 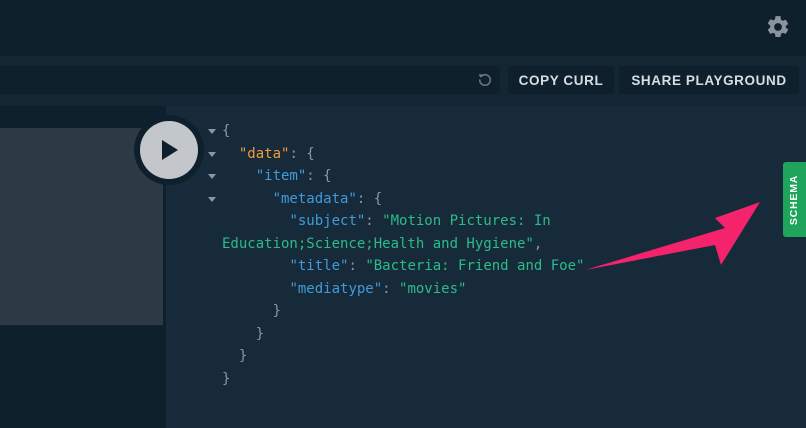 I want to click on top-bar, so click(x=403, y=28).